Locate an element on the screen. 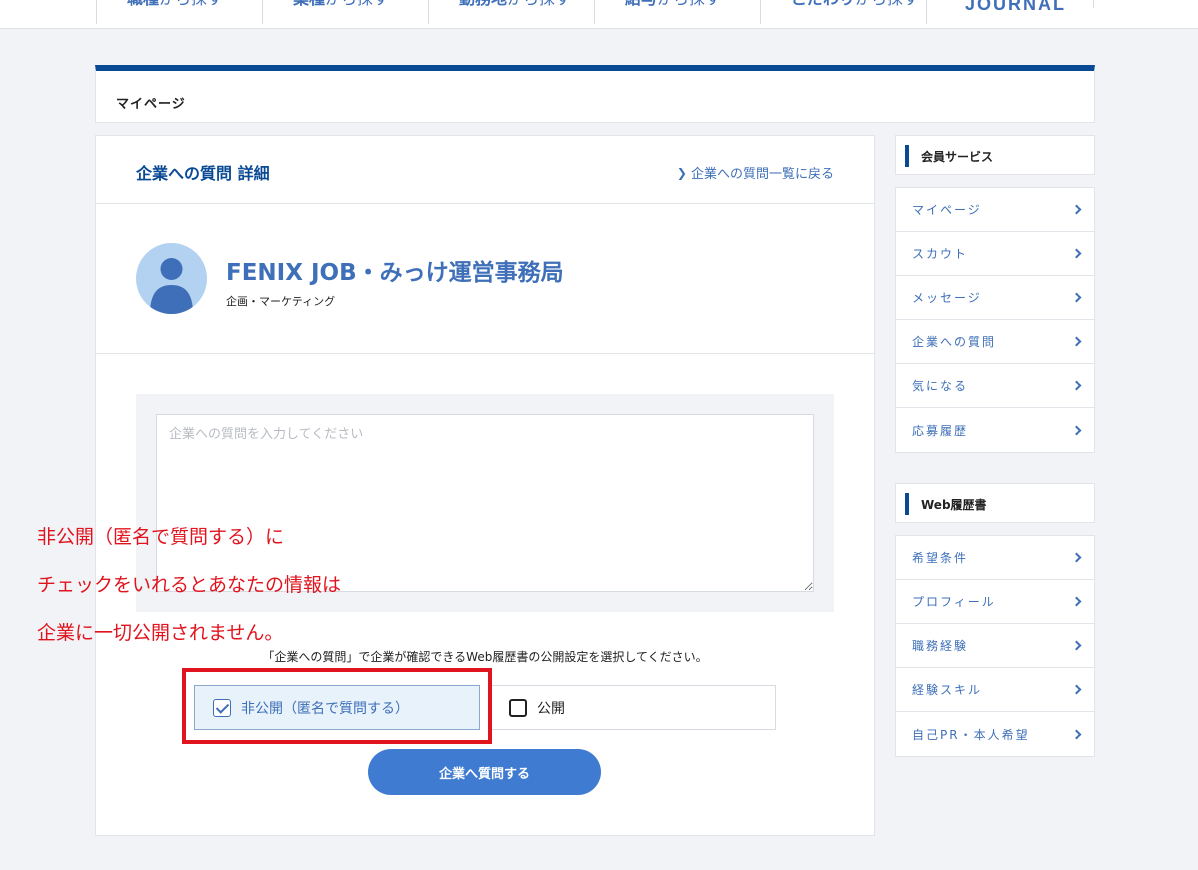 This screenshot has width=1198, height=870. sidebar-item-label: 希望条件 is located at coordinates (940, 558).